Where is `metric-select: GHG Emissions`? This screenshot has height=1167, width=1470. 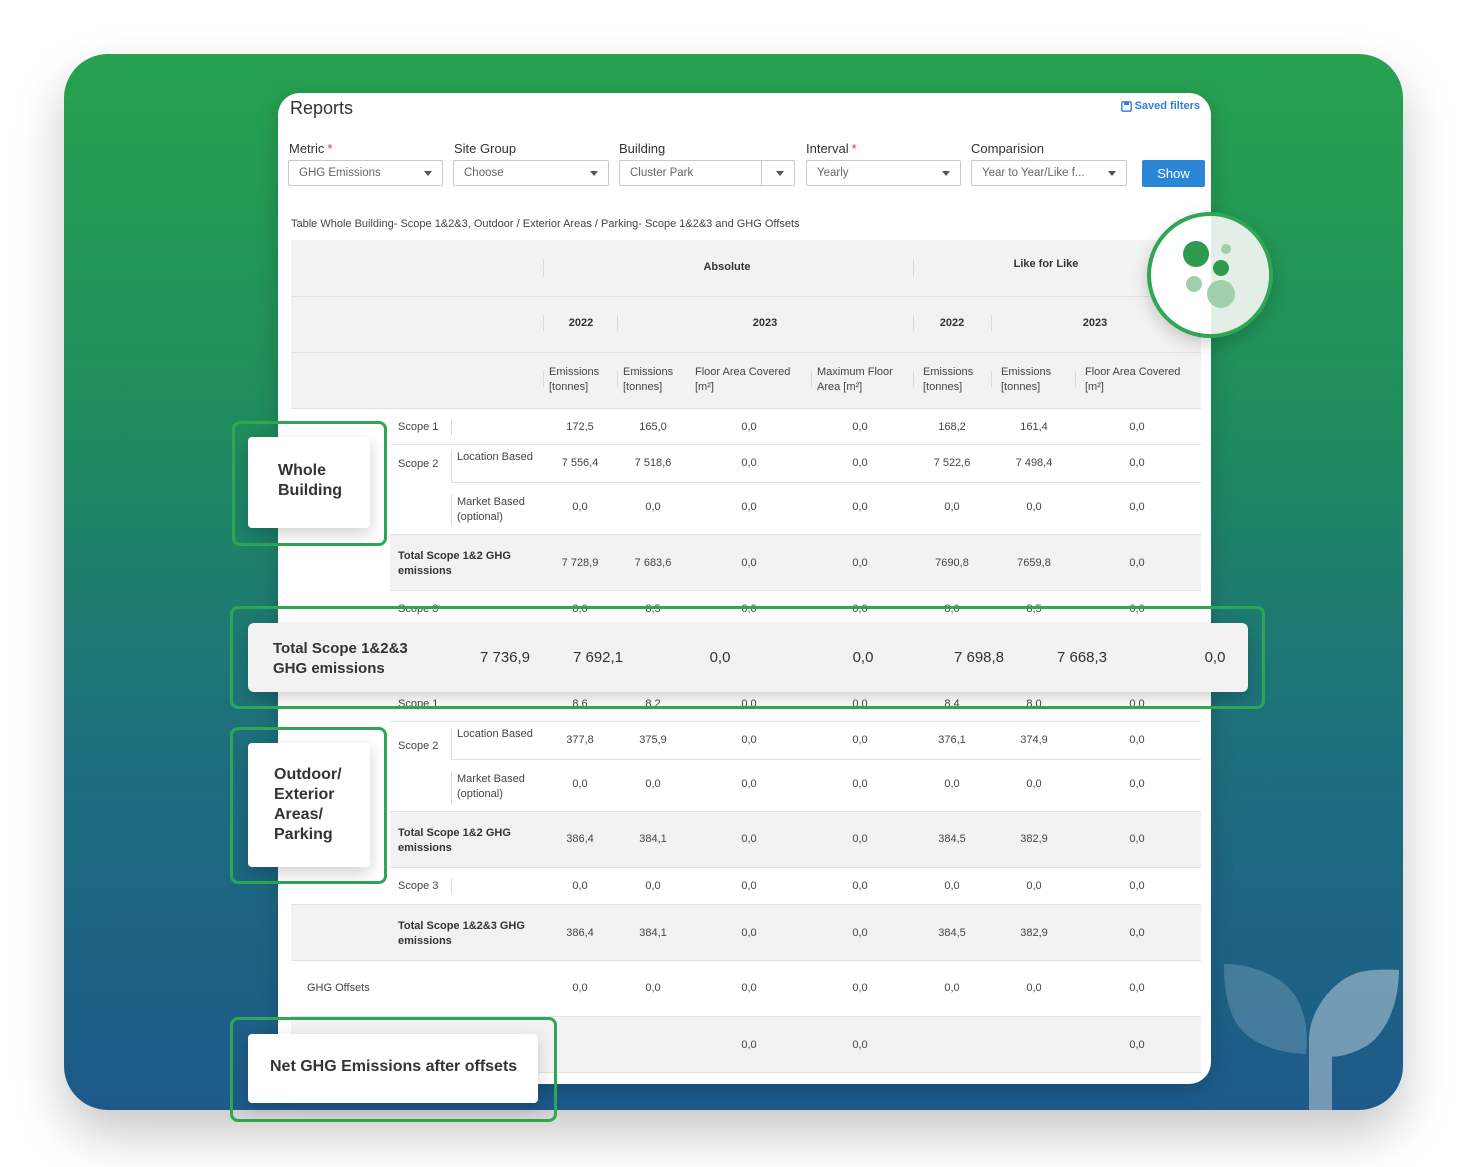
metric-select: GHG Emissions is located at coordinates (365, 173).